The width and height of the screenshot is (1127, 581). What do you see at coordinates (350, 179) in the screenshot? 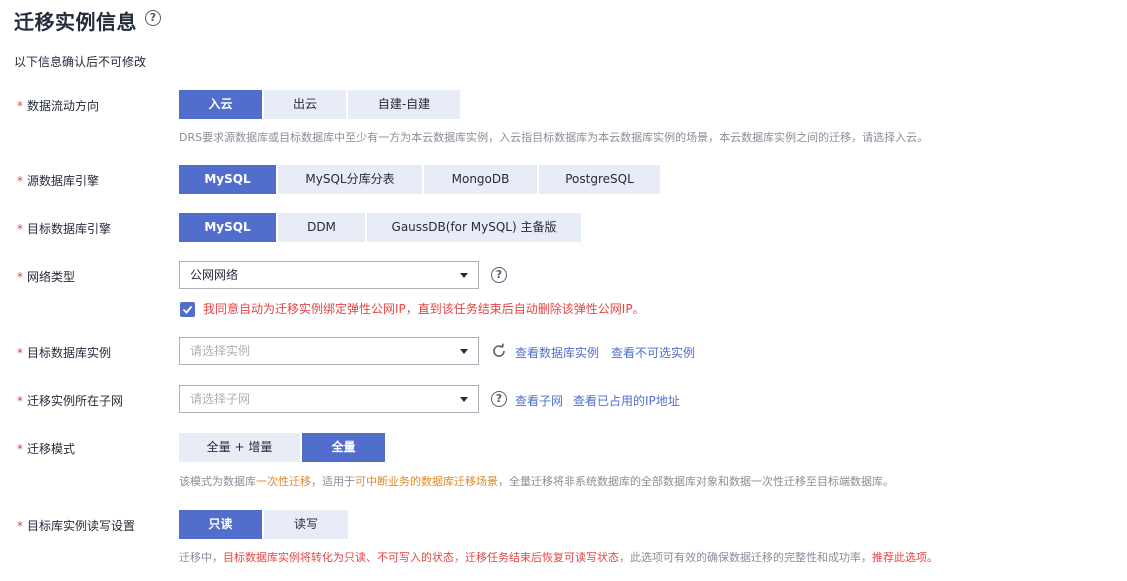
I see `source-engine-mysql-sharding: MySQL分库分表` at bounding box center [350, 179].